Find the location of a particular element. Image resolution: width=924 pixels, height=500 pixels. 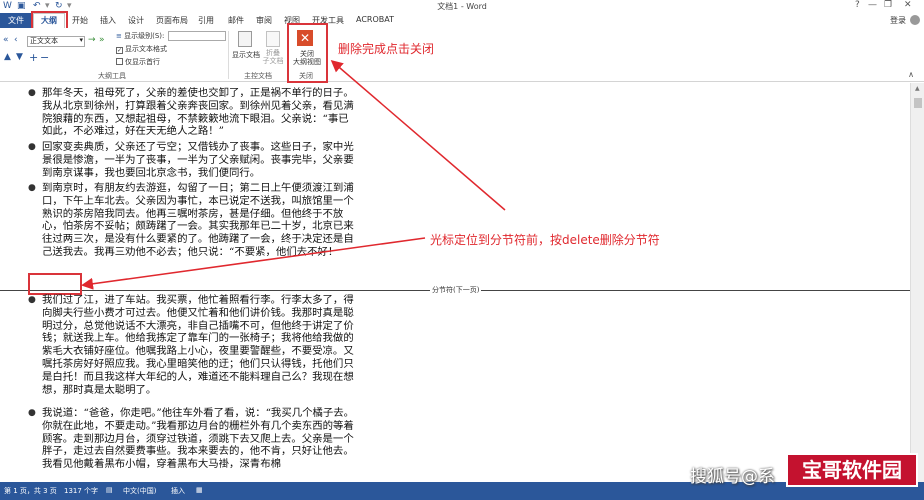

outline-tools-group-label: 大纲工具 is located at coordinates (112, 76).